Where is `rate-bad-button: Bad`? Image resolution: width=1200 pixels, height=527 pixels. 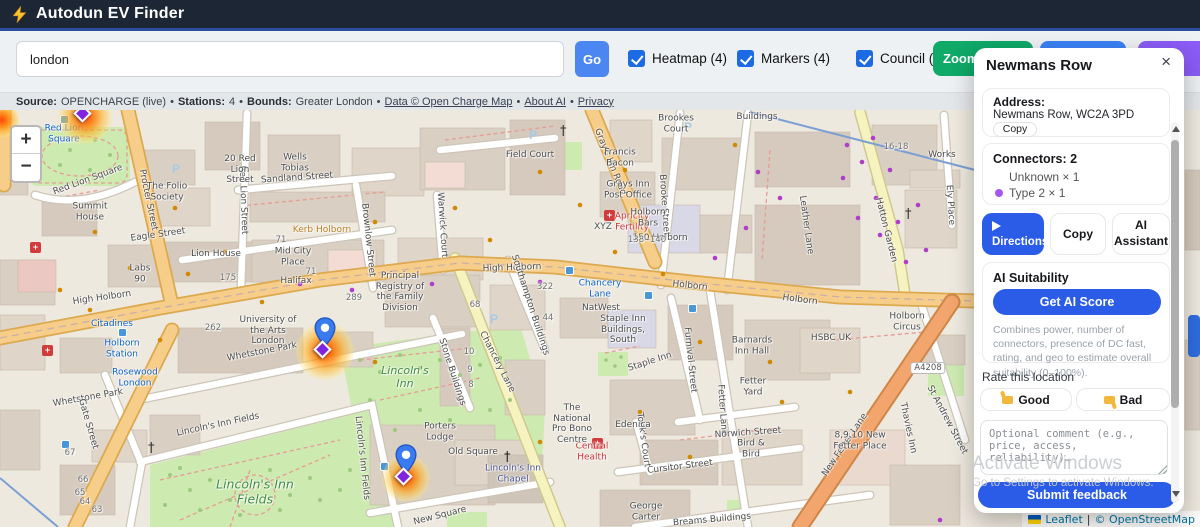
rate-bad-button: Bad is located at coordinates (1123, 399).